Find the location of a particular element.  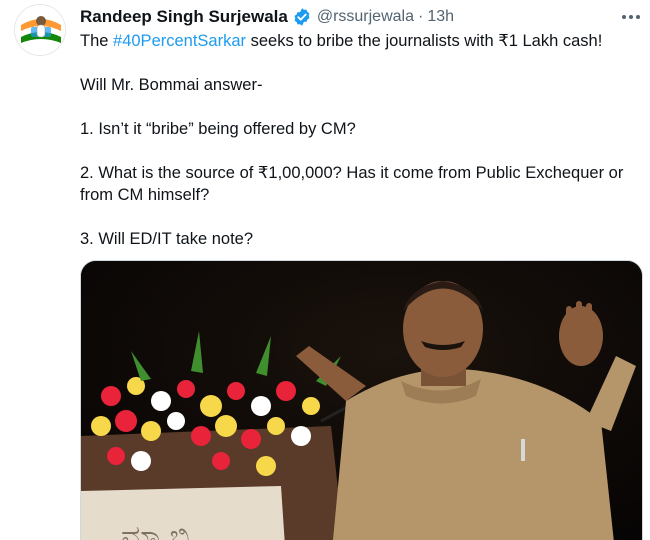

verified-badge-icon is located at coordinates (302, 17).